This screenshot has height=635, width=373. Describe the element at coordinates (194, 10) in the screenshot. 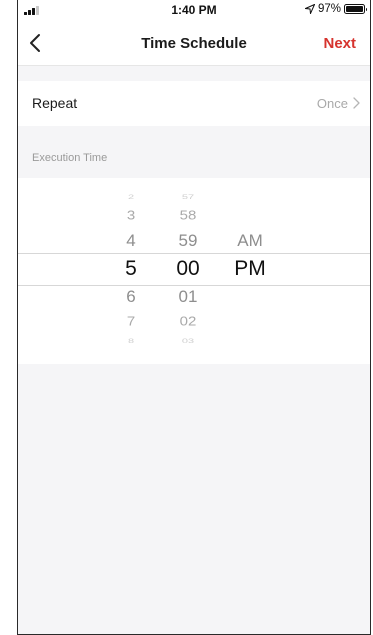

I see `status-bar: 1:40 PM 97%` at that location.